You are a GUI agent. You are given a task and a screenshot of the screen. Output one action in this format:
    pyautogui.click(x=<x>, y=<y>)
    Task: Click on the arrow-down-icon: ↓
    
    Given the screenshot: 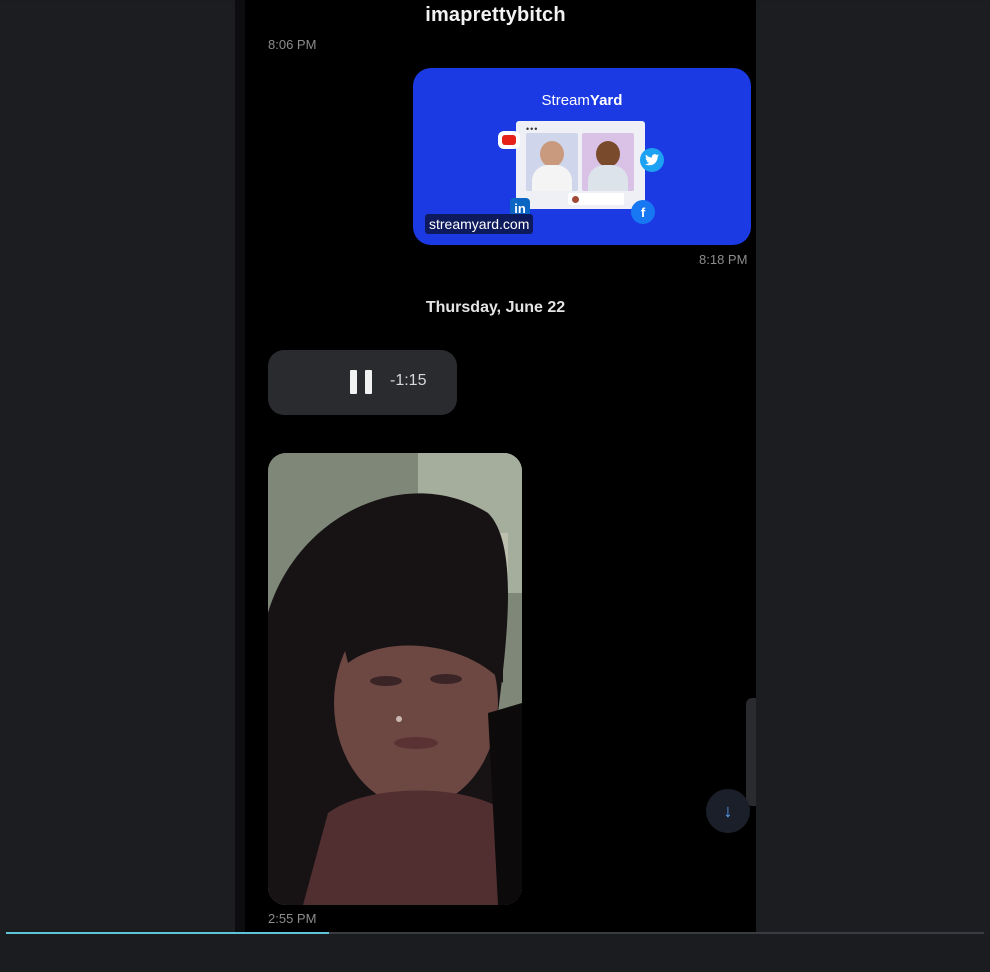 What is the action you would take?
    pyautogui.click(x=728, y=810)
    